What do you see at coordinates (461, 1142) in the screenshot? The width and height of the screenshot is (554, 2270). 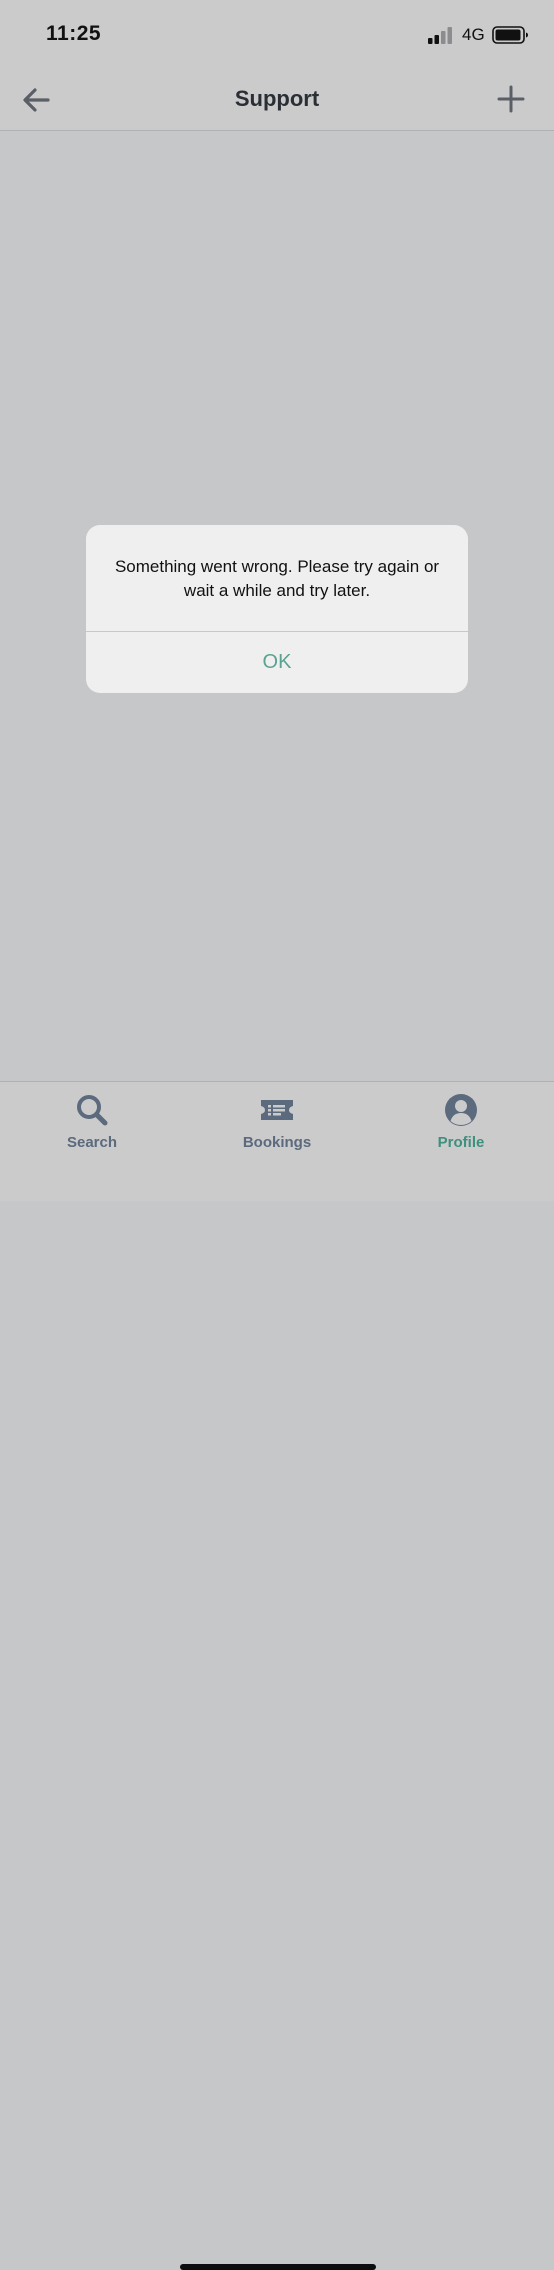 I see `tab-label-profile: Profile` at bounding box center [461, 1142].